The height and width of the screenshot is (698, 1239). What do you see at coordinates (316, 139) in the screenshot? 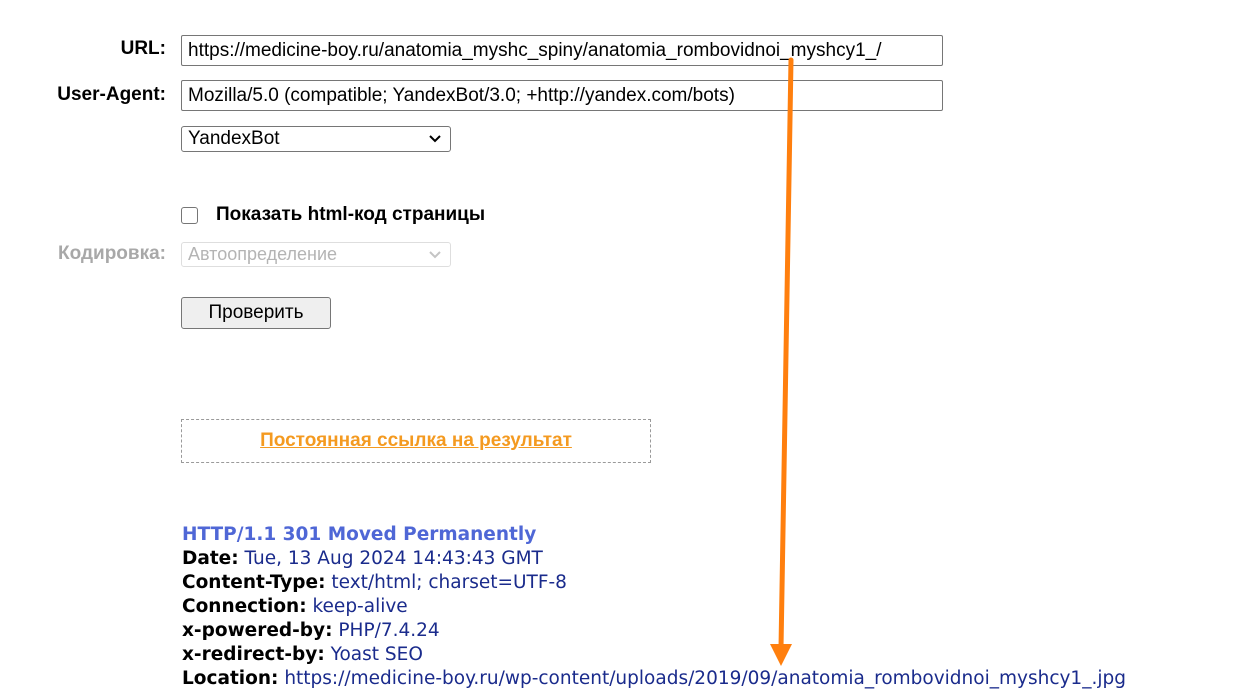
I see `bot-select: YandexBot` at bounding box center [316, 139].